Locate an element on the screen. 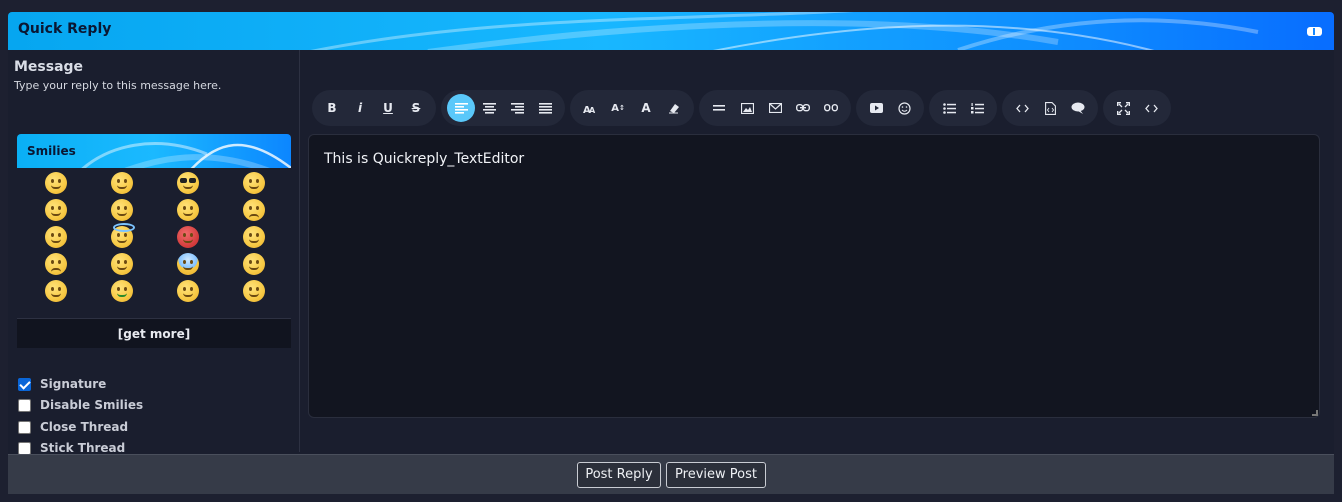 Image resolution: width=1342 pixels, height=502 pixels. horizontal-rule-icon is located at coordinates (719, 108).